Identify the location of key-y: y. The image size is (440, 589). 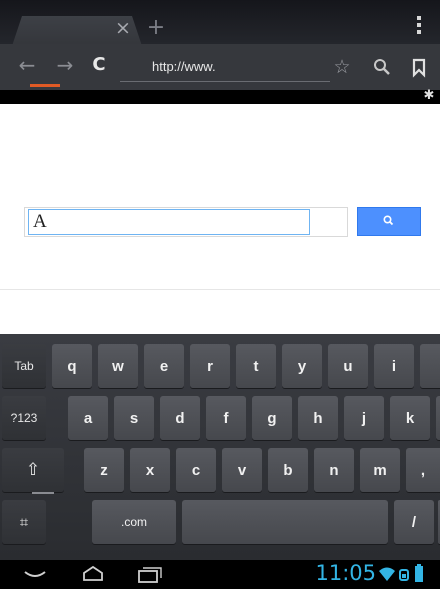
(302, 366).